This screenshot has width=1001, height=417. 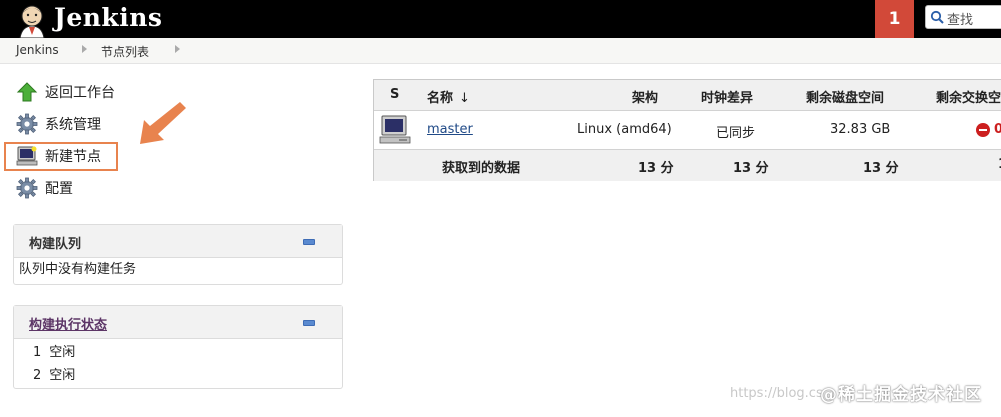 I want to click on build-queue-empty-text: 队列中没有构建任务, so click(x=78, y=269).